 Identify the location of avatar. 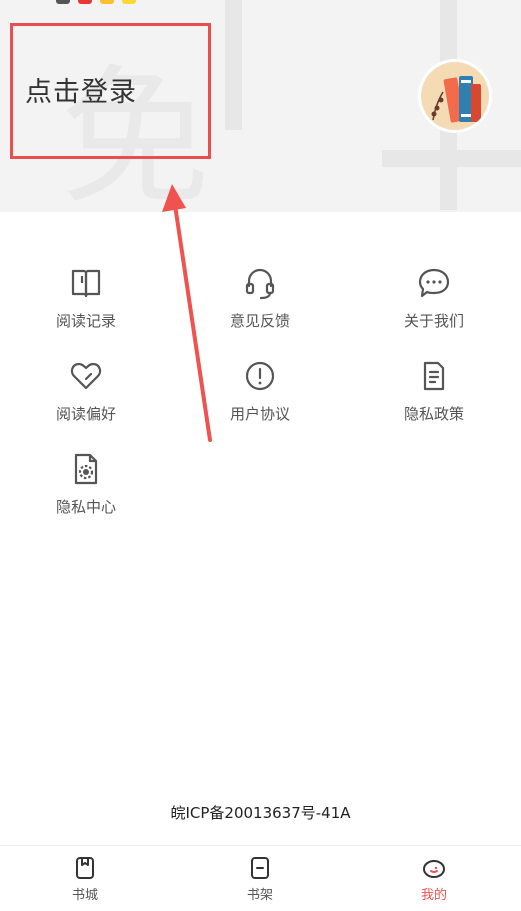
(455, 96).